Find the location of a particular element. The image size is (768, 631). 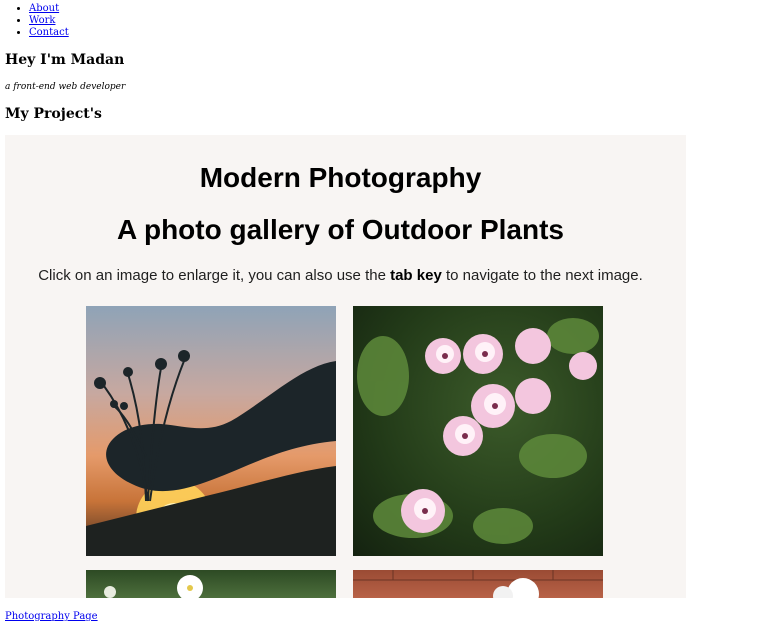

brick-wall-illustration is located at coordinates (478, 584).